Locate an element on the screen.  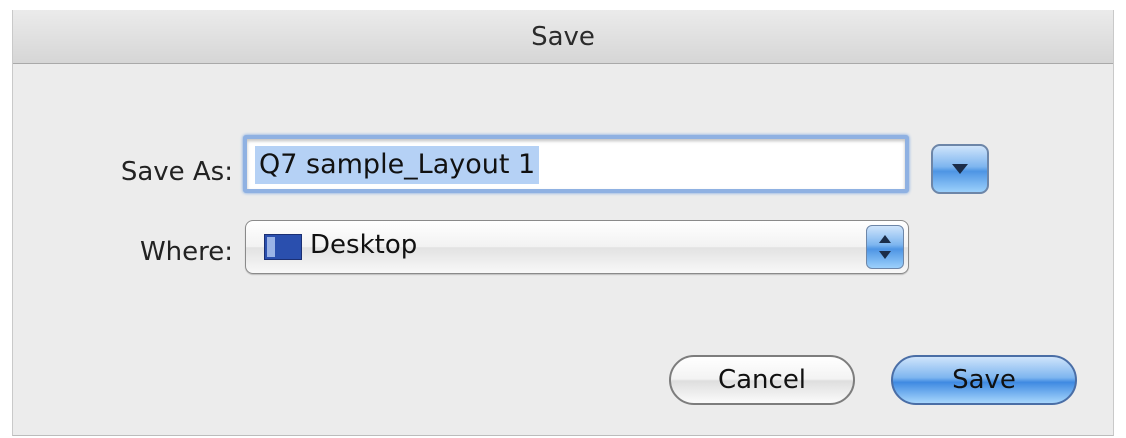
popup-arrows-icon is located at coordinates (885, 247).